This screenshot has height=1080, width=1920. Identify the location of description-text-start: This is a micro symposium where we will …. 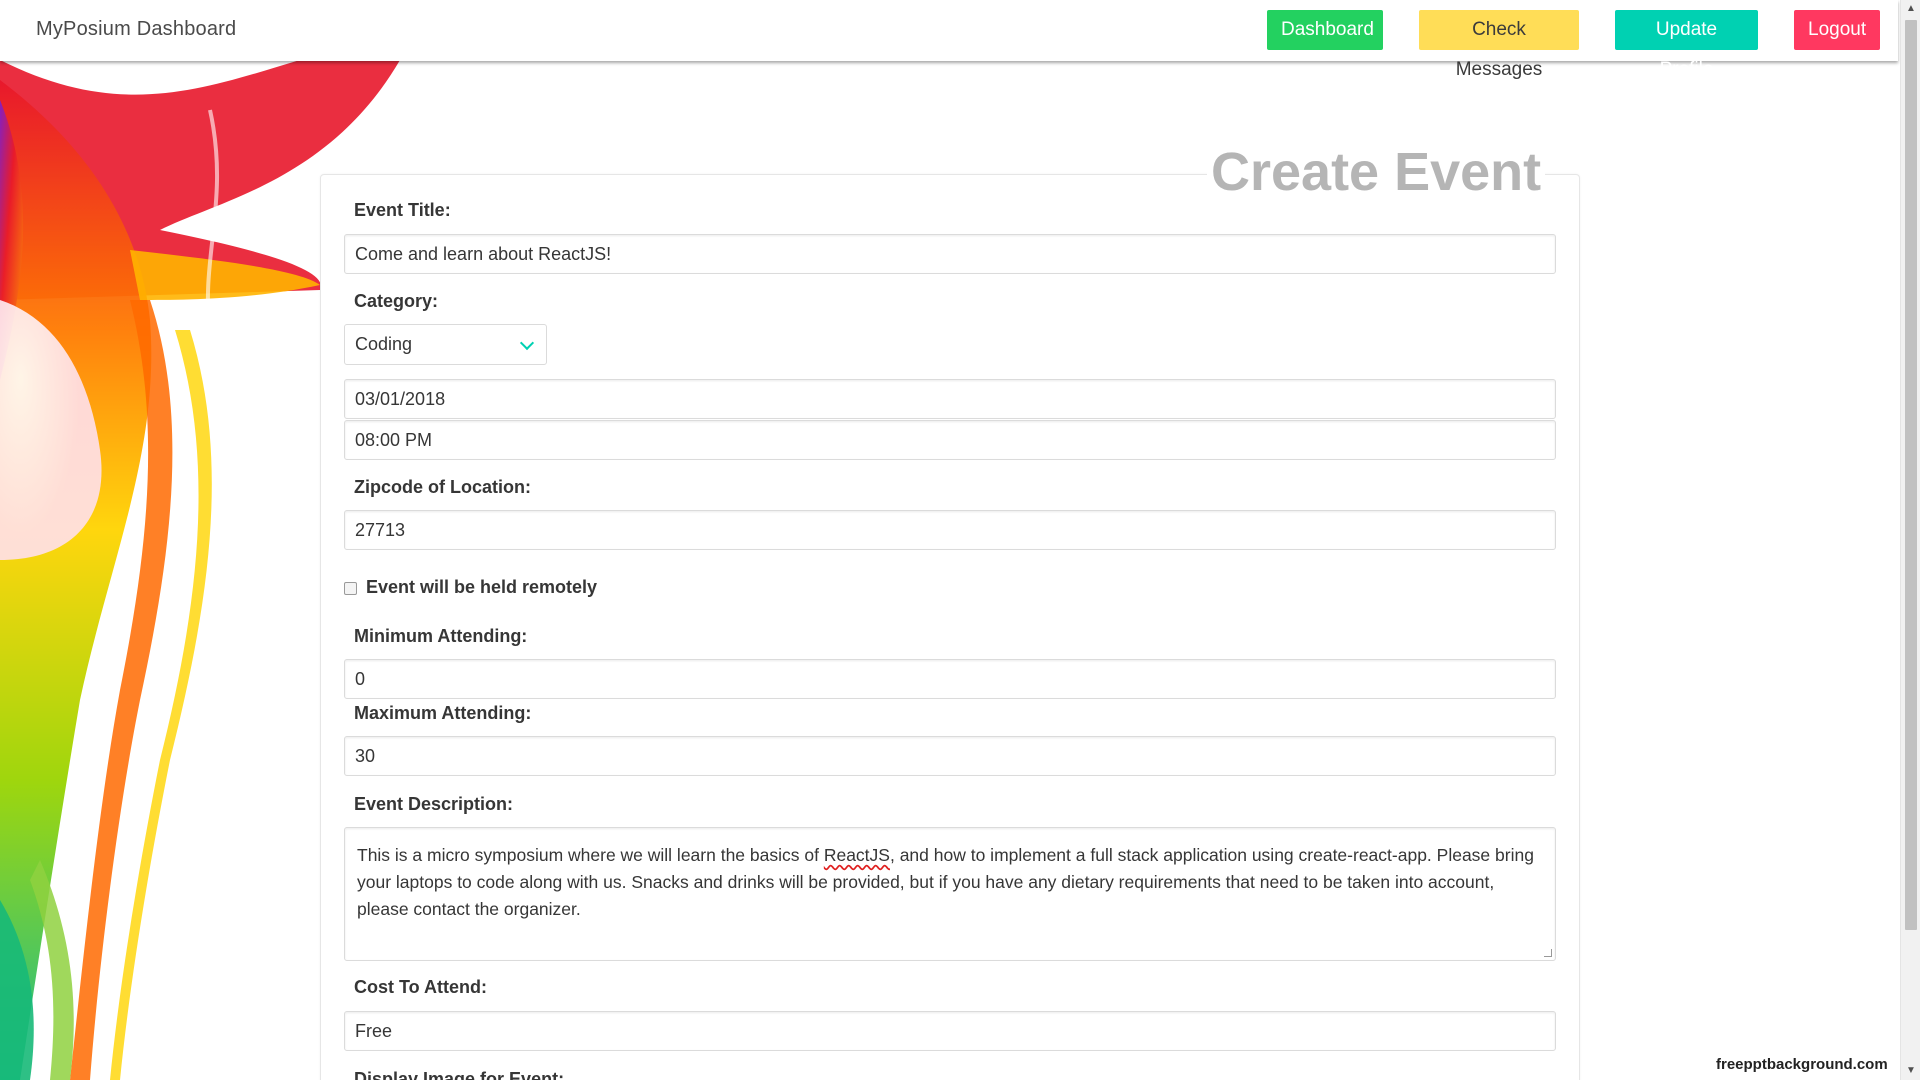
(590, 855).